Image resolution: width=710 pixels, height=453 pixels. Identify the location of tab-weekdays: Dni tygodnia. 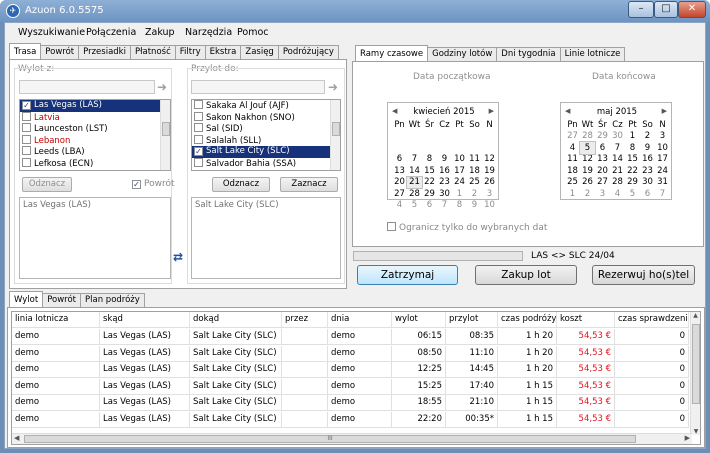
(528, 54).